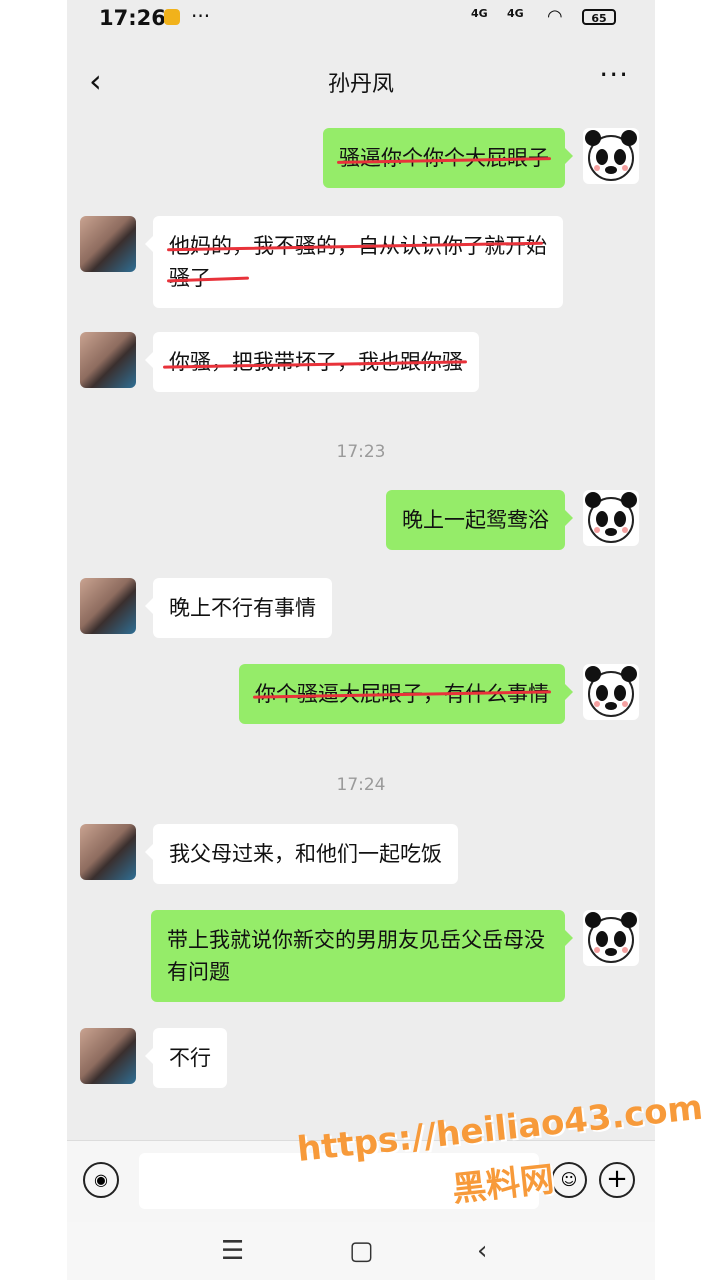 Image resolution: width=720 pixels, height=1280 pixels. I want to click on network-4g-1: 4G, so click(479, 13).